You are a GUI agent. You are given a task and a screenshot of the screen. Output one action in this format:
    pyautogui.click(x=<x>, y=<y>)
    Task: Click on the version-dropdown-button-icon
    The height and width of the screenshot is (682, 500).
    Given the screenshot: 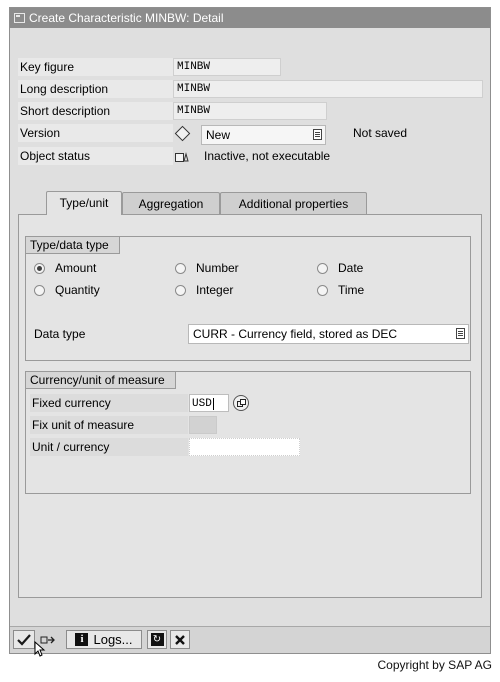 What is the action you would take?
    pyautogui.click(x=317, y=134)
    